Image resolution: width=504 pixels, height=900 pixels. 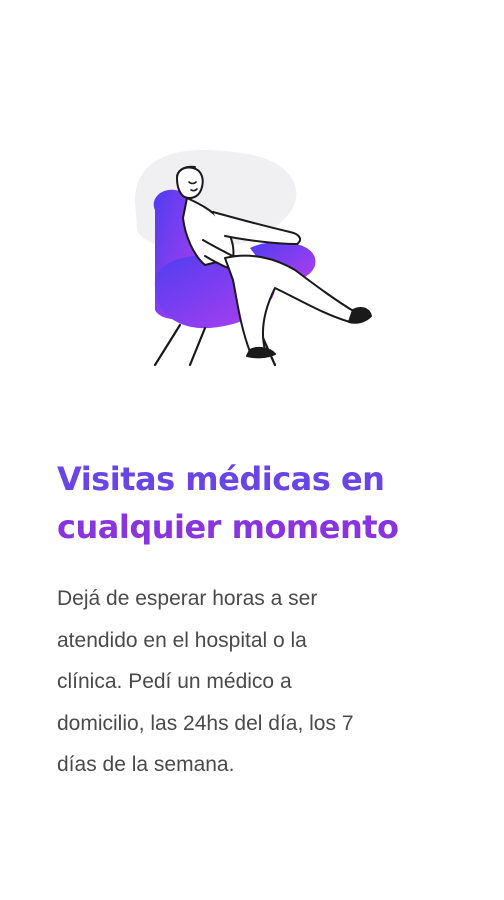 I want to click on title-line-2: cualquier momento, so click(x=228, y=527).